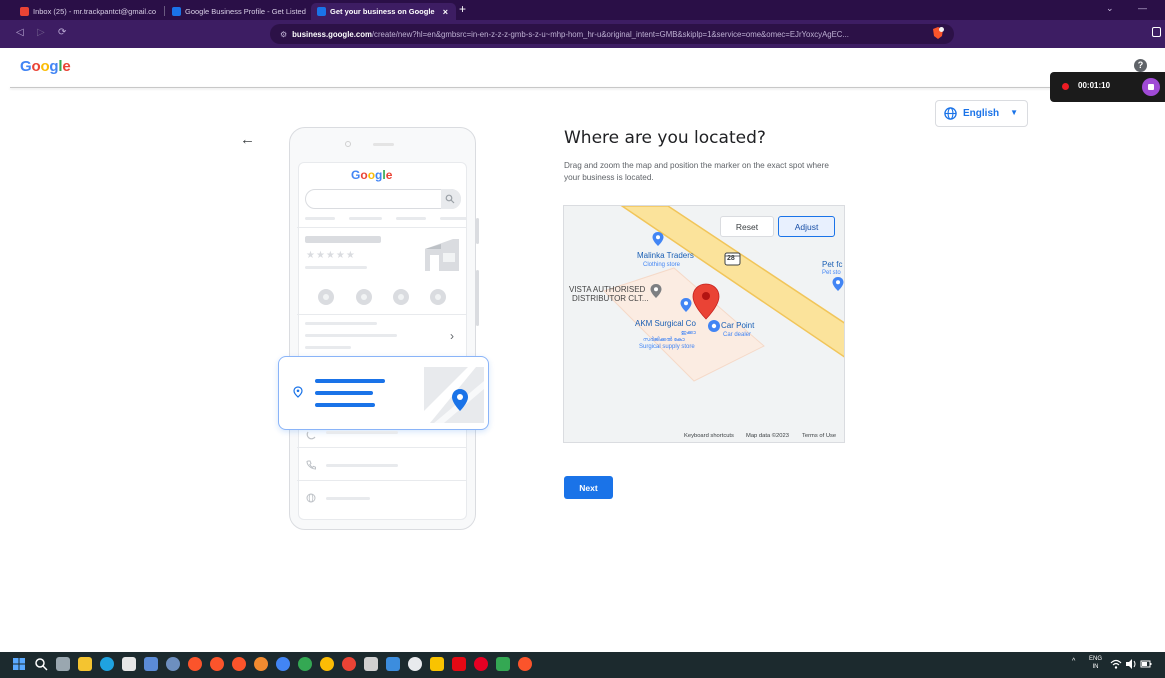  I want to click on place-category: Car dealer, so click(737, 335).